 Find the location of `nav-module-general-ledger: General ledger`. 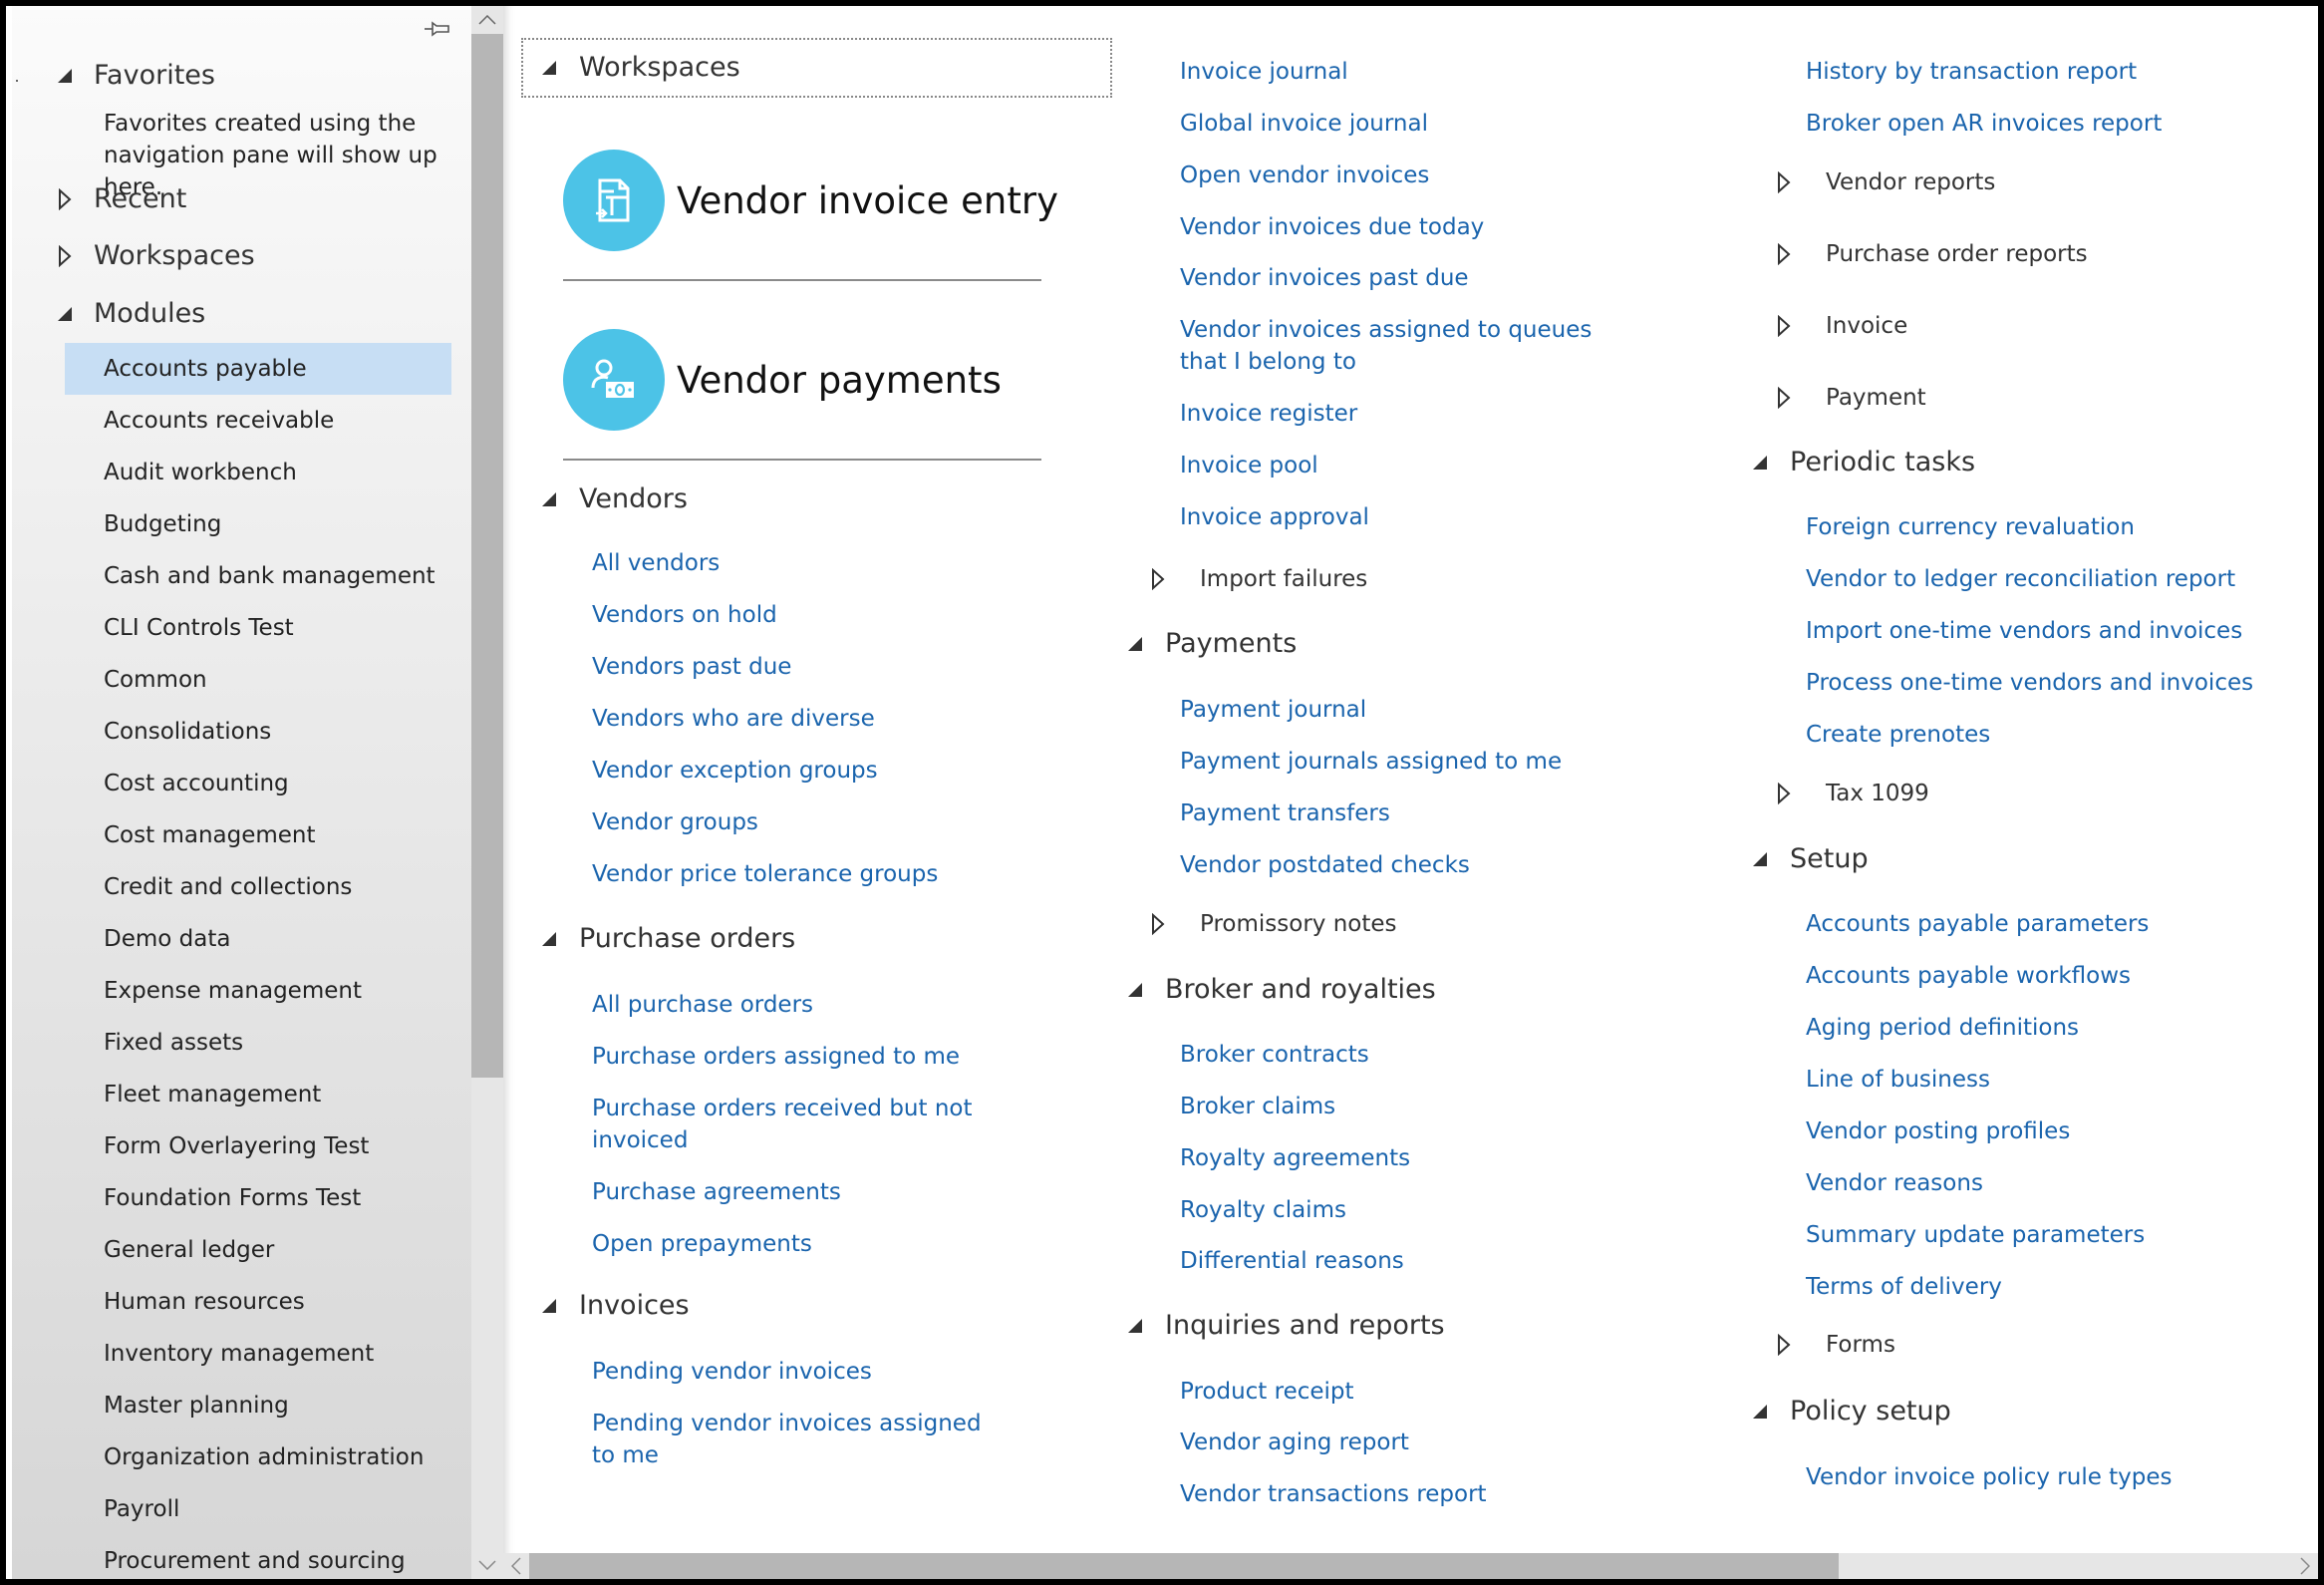

nav-module-general-ledger: General ledger is located at coordinates (258, 1250).